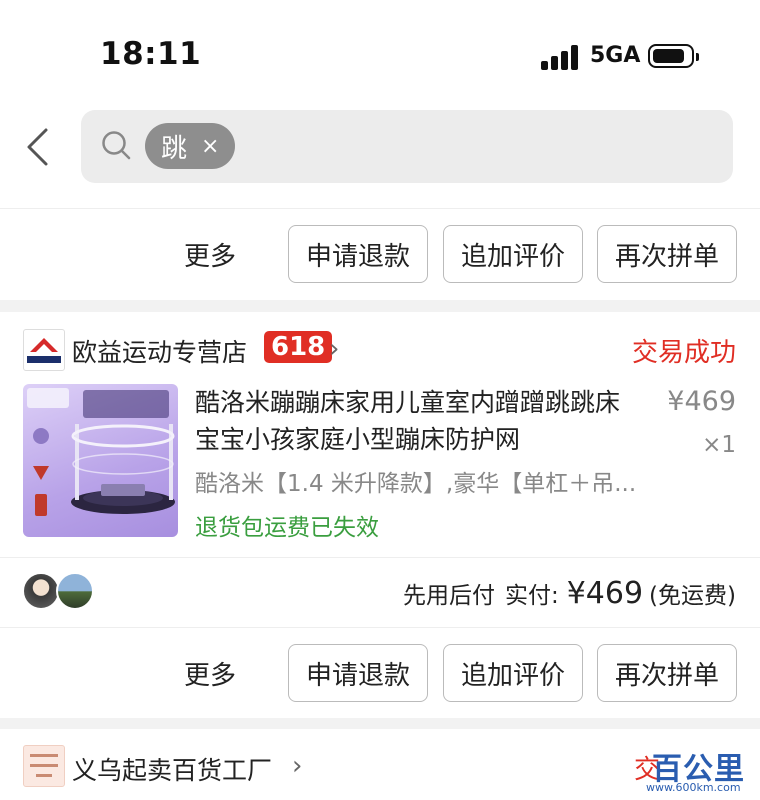 Image resolution: width=760 pixels, height=800 pixels. I want to click on product-title: 酷洛米蹦蹦床家用儿童室内蹭蹭跳跳床宝宝小孩家庭小型蹦床防护网, so click(415, 421).